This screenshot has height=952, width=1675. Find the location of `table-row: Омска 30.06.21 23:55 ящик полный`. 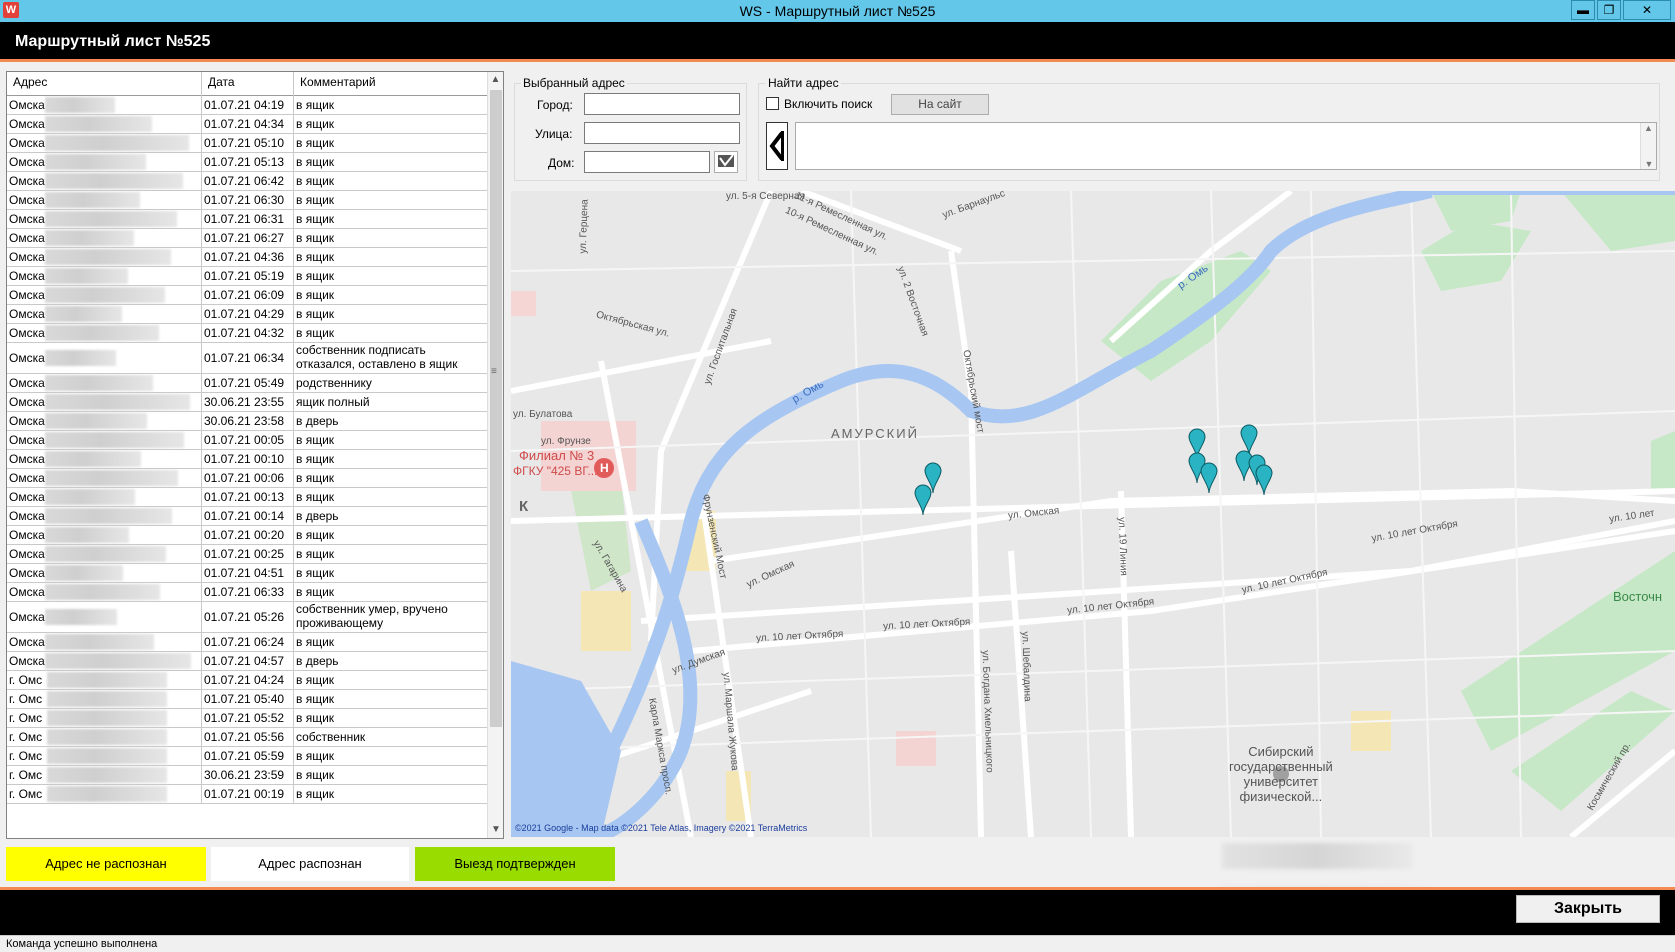

table-row: Омска 30.06.21 23:55 ящик полный is located at coordinates (247, 402).